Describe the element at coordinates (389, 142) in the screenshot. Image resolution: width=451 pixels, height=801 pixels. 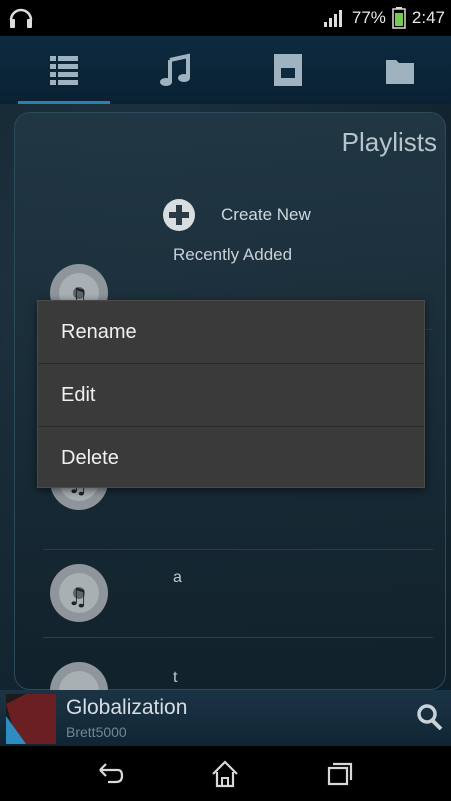
I see `page-title: Playlists` at that location.